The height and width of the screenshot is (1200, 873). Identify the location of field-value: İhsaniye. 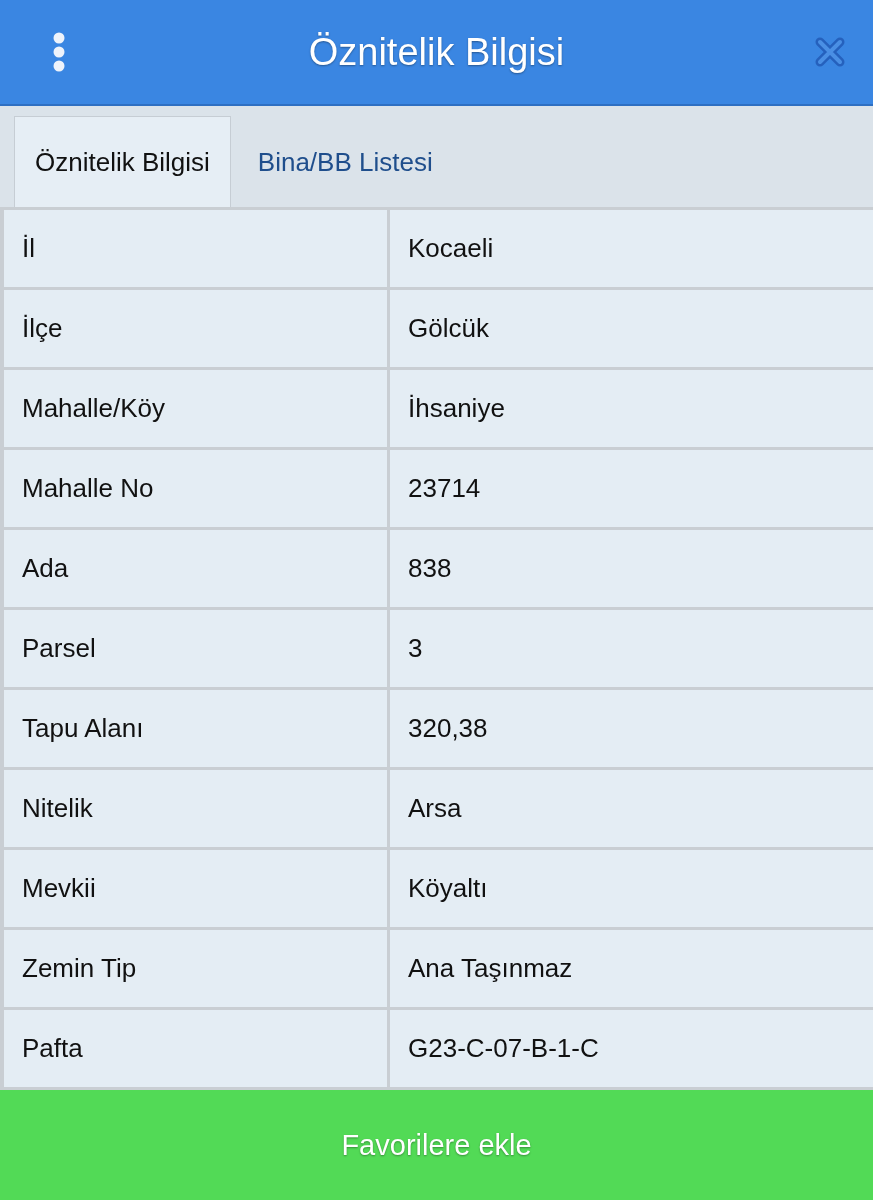
(631, 408).